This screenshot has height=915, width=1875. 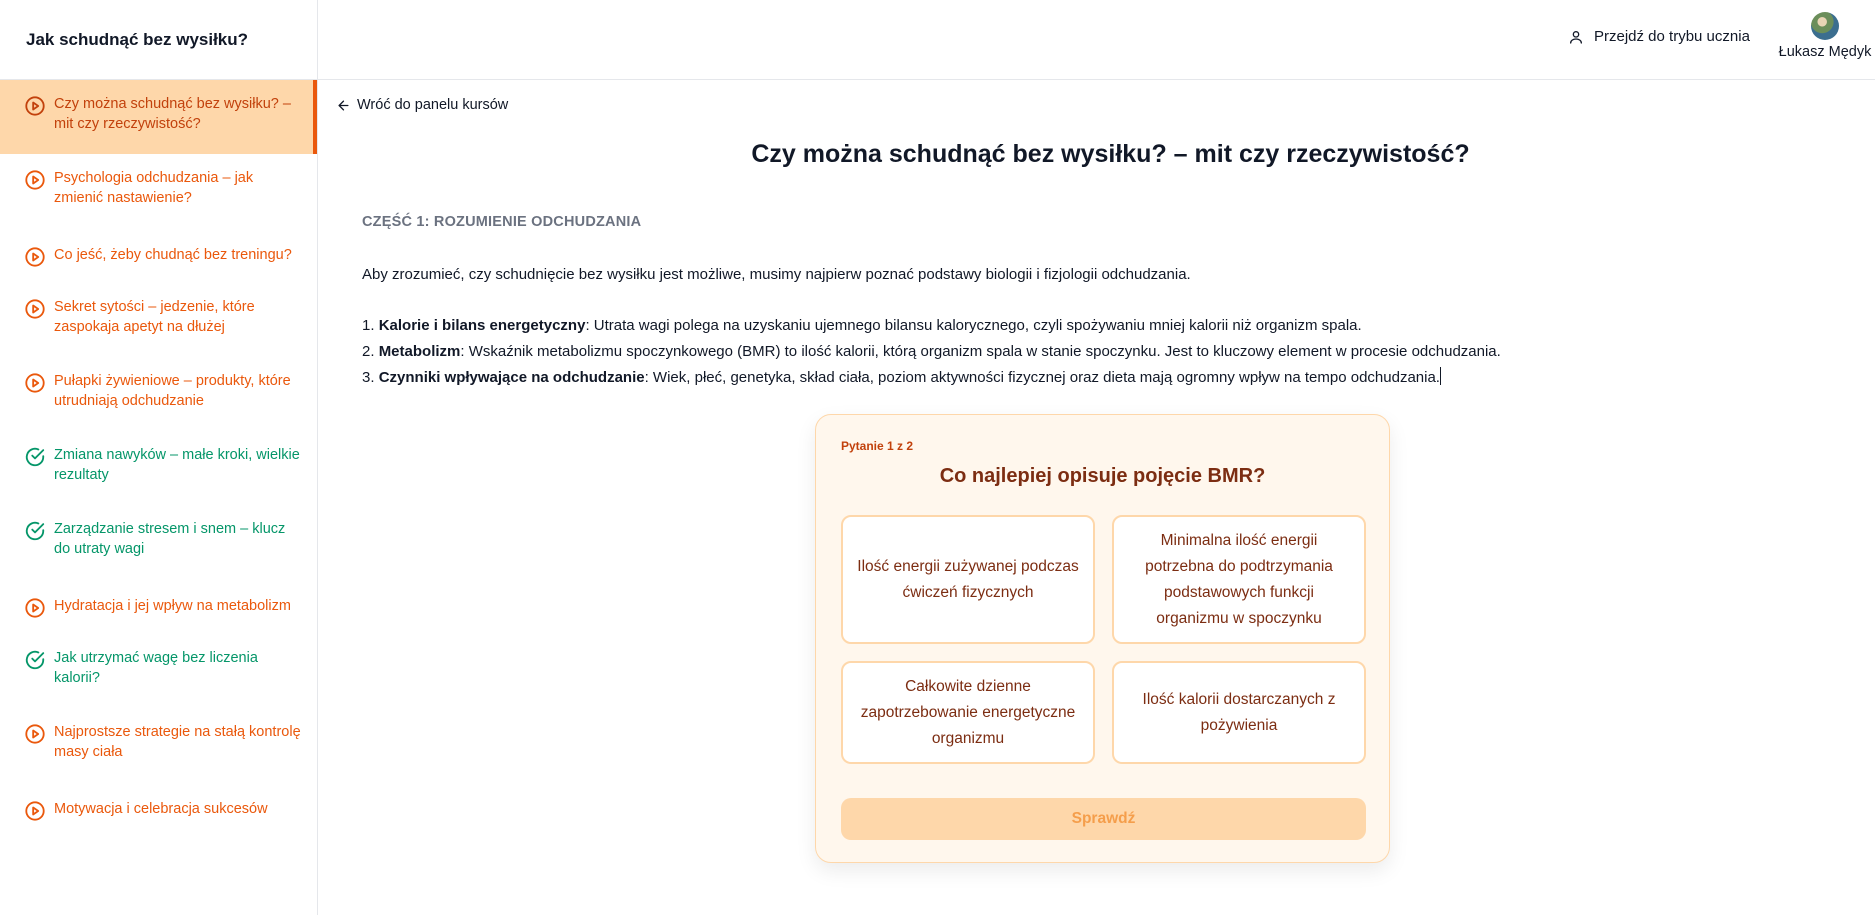 I want to click on user-icon, so click(x=1576, y=37).